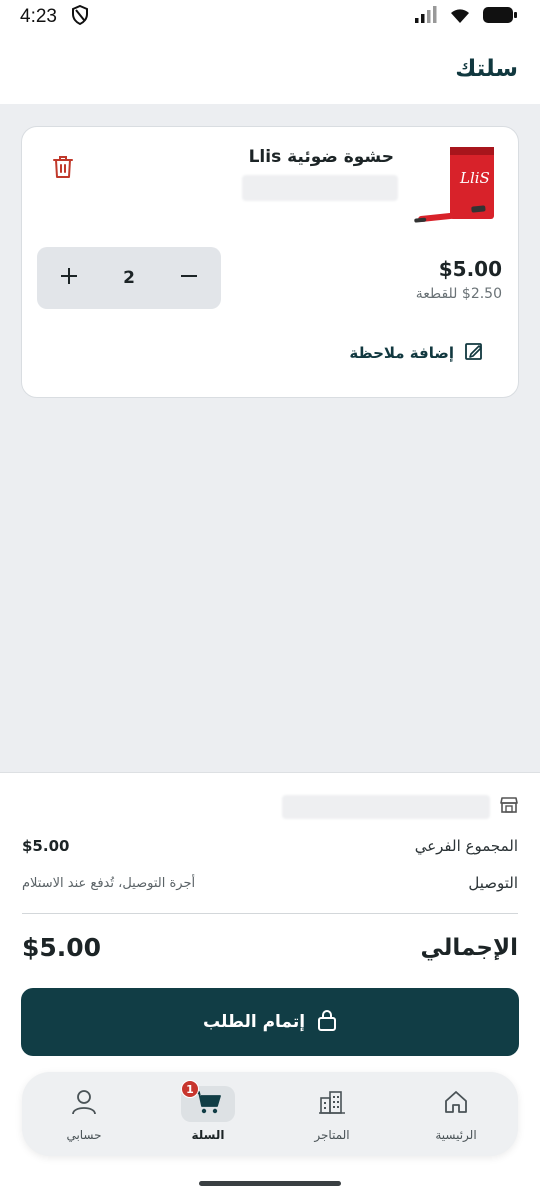  Describe the element at coordinates (401, 353) in the screenshot. I see `add-note-label: إضافة ملاحظة` at that location.